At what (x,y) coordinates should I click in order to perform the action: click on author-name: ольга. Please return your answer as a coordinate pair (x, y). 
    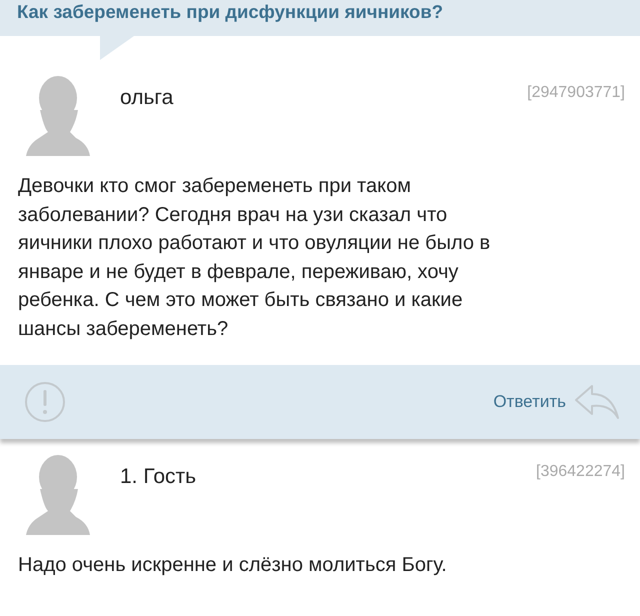
    Looking at the image, I should click on (324, 98).